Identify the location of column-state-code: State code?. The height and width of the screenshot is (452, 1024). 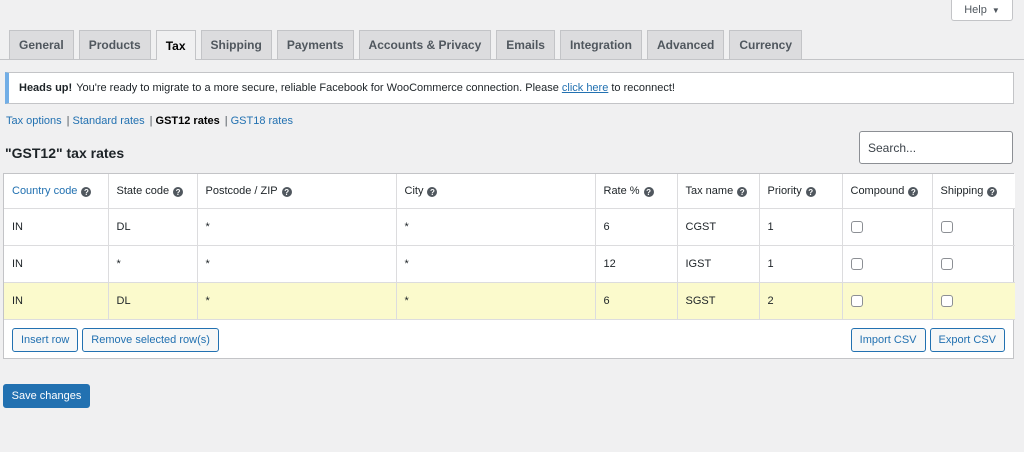
(153, 191).